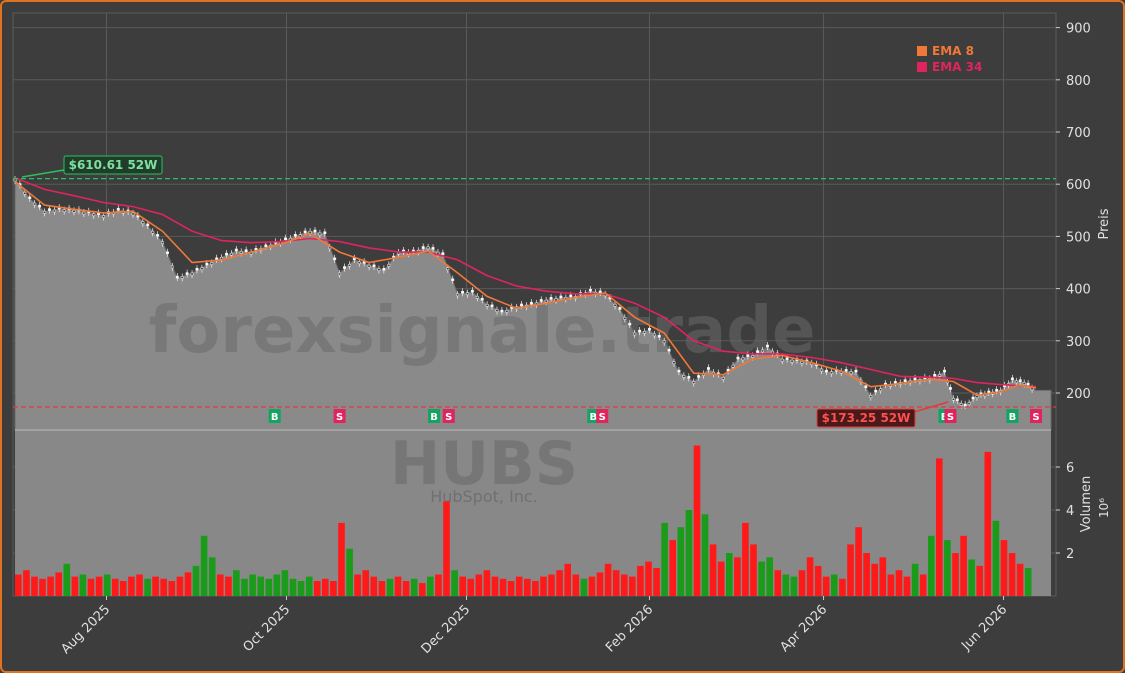 This screenshot has width=1125, height=673. I want to click on price-tick-label: 600, so click(1078, 185).